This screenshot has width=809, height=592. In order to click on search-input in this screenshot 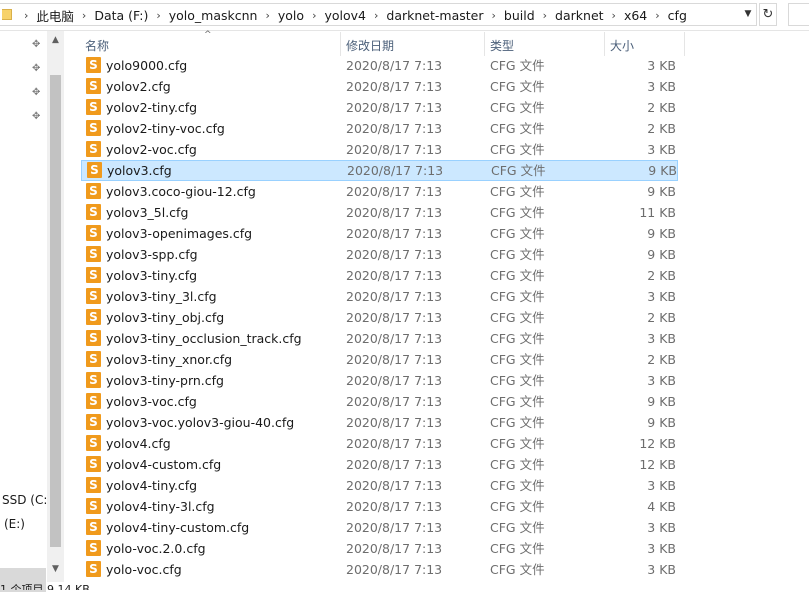, I will do `click(798, 14)`.